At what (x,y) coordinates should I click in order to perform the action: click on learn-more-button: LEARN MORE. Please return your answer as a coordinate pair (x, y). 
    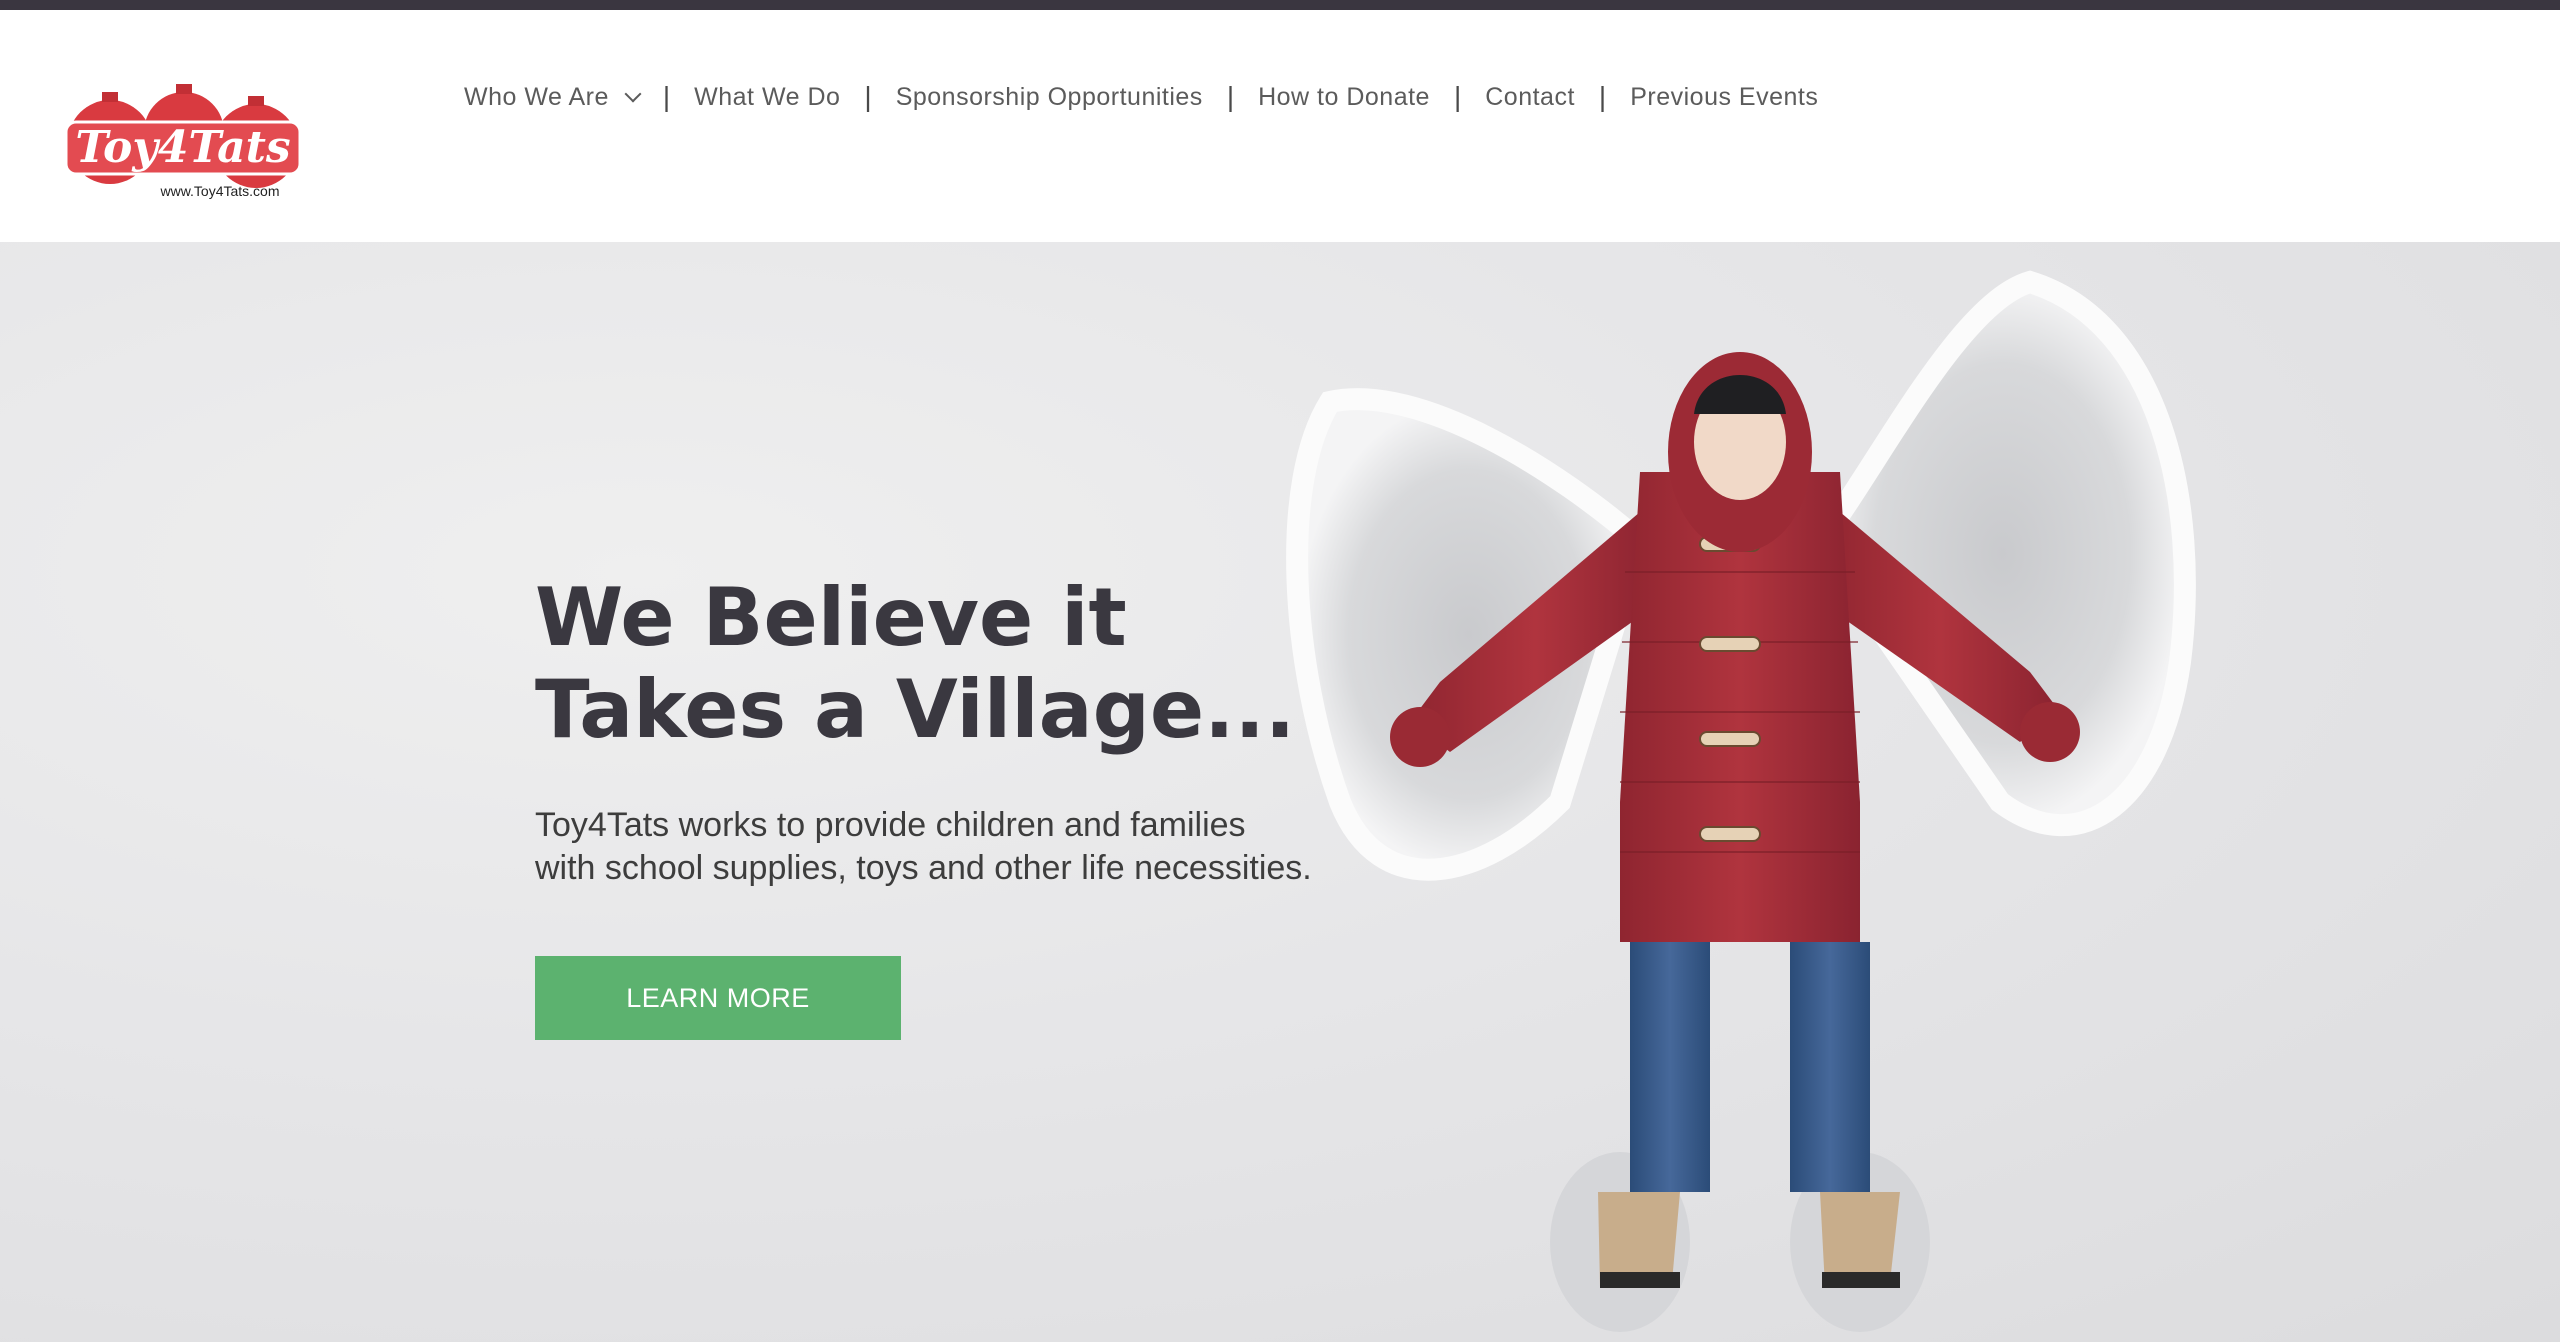
    Looking at the image, I should click on (718, 998).